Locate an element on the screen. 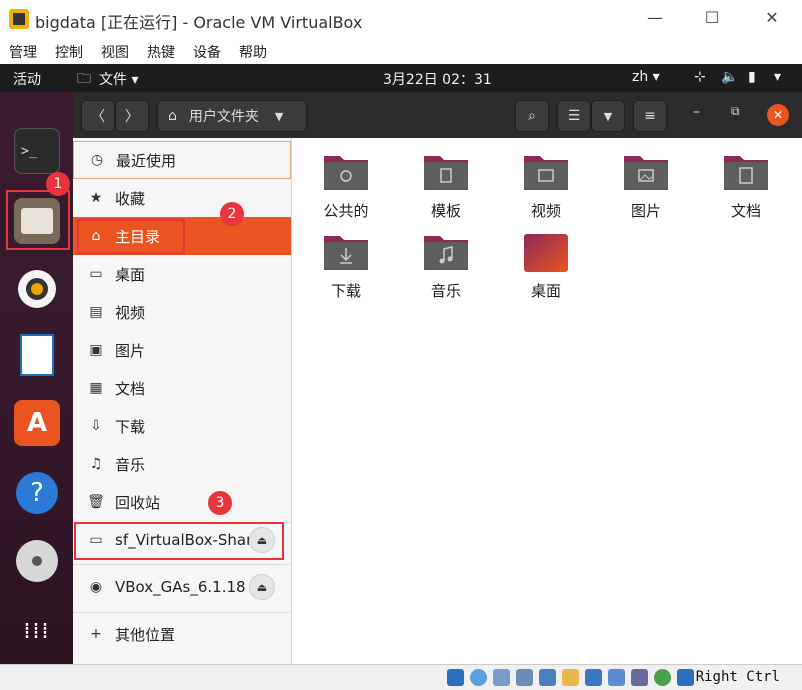 The height and width of the screenshot is (690, 802). vt-x-icon is located at coordinates (662, 677).